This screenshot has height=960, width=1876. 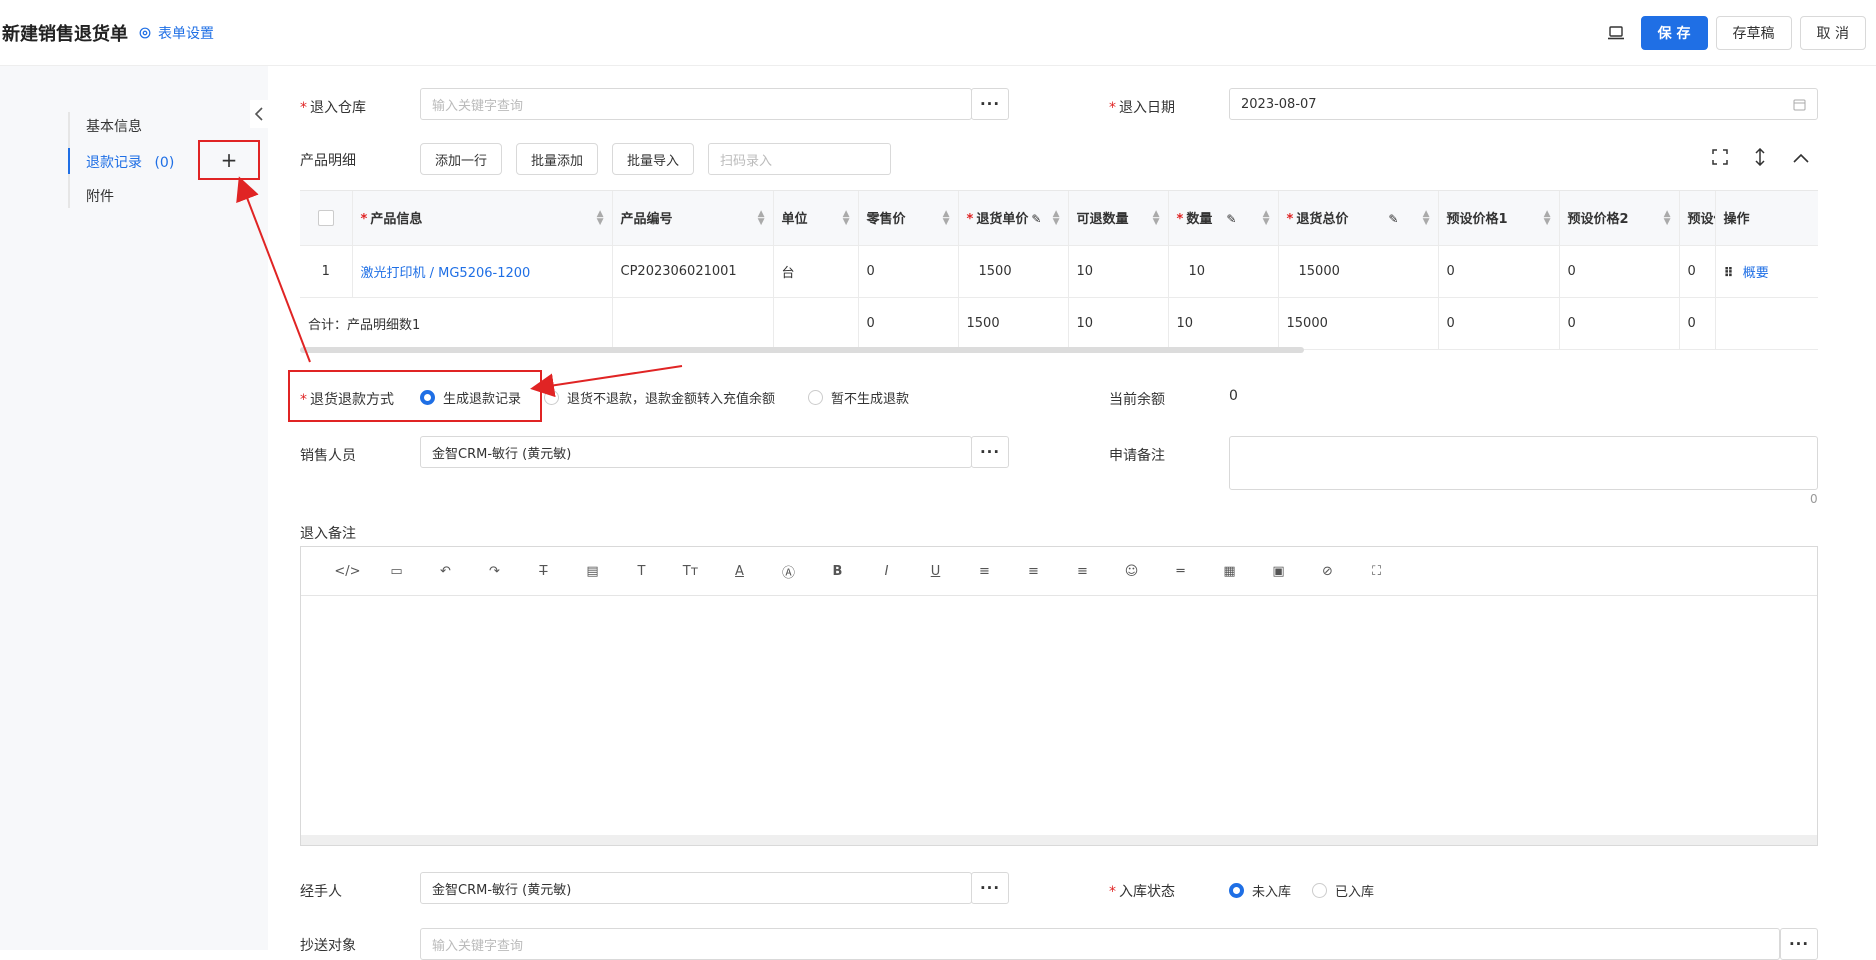 What do you see at coordinates (799, 159) in the screenshot?
I see `scan-input: 扫码录入` at bounding box center [799, 159].